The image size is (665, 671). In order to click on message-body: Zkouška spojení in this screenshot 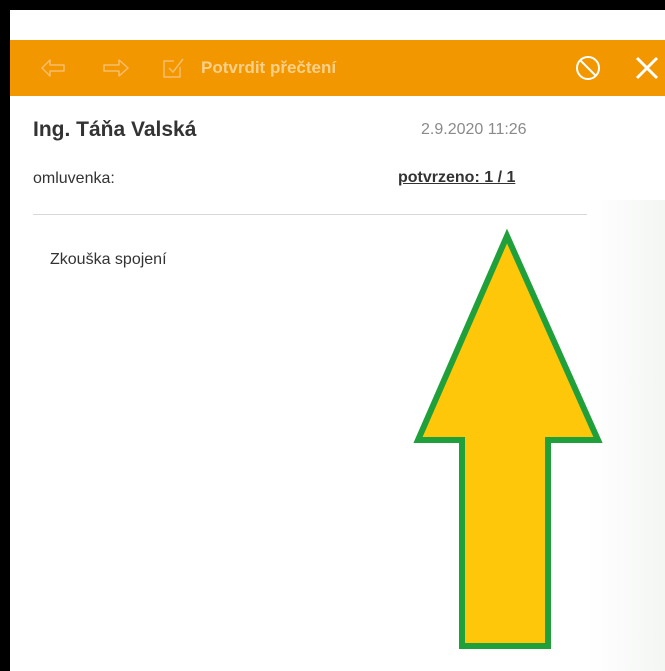, I will do `click(108, 259)`.